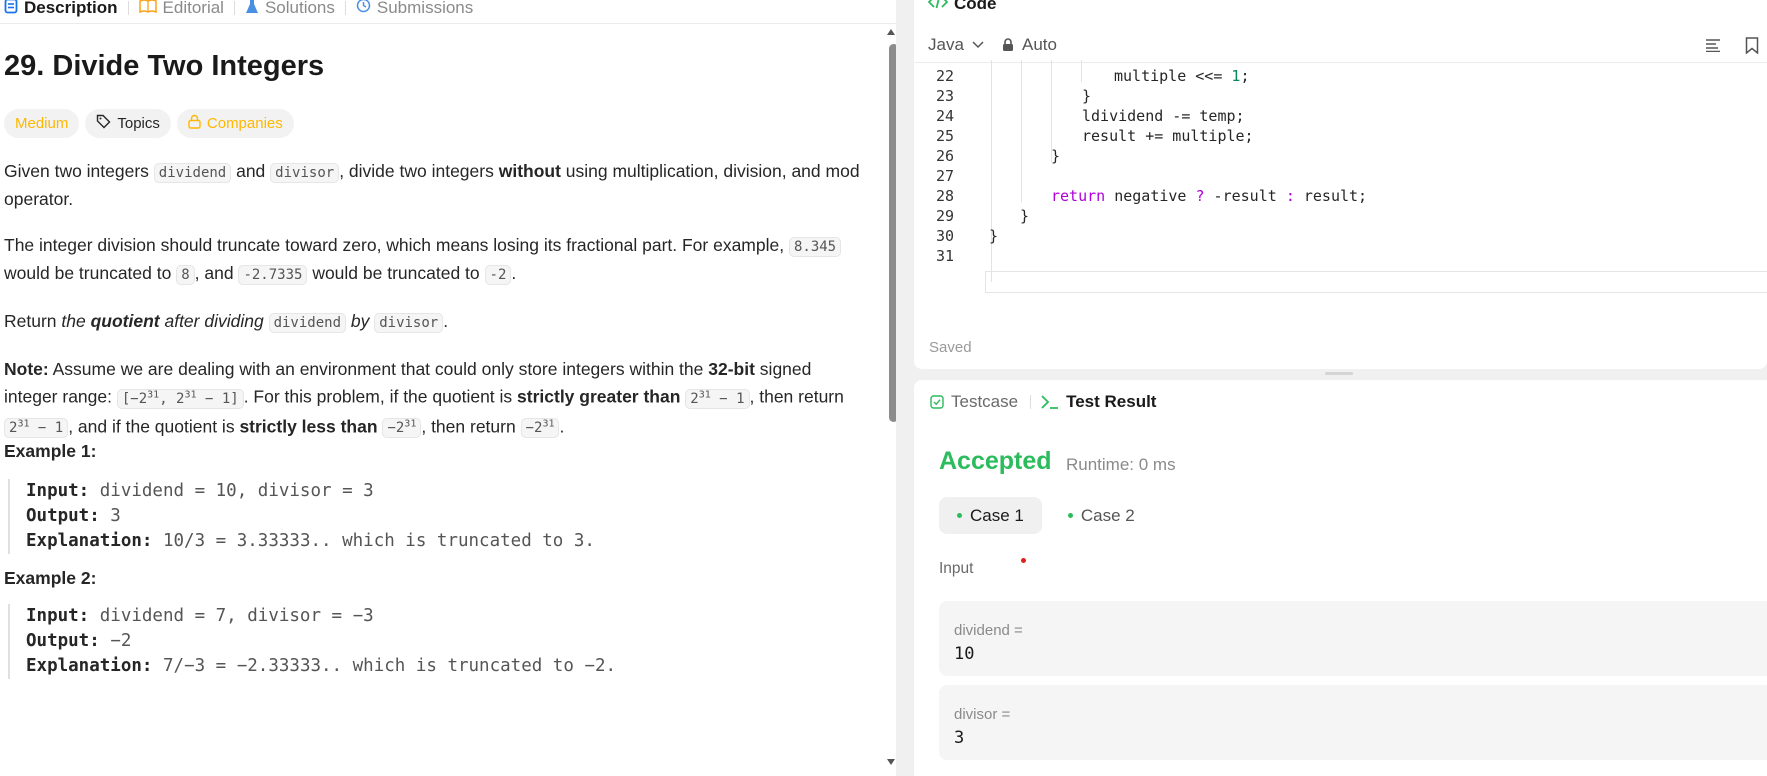 The height and width of the screenshot is (776, 1767). Describe the element at coordinates (944, 256) in the screenshot. I see `line-number: 31` at that location.